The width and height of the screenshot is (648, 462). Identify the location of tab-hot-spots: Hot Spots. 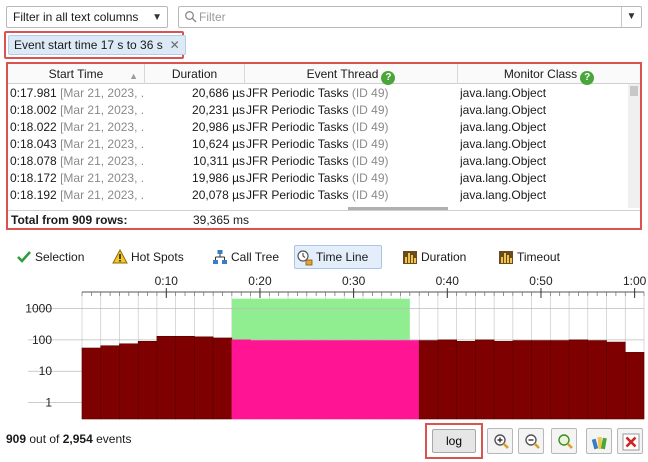
(147, 257).